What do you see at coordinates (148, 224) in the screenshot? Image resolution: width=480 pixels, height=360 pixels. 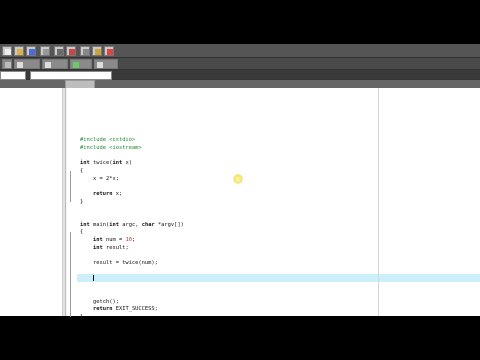 I see `code-token: char` at bounding box center [148, 224].